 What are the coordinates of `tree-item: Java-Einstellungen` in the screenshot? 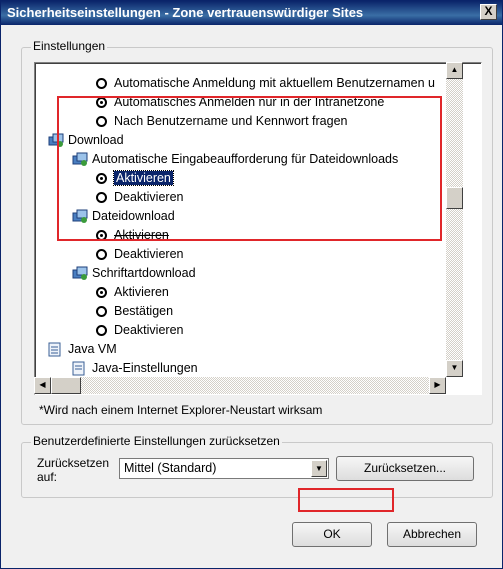 It's located at (135, 368).